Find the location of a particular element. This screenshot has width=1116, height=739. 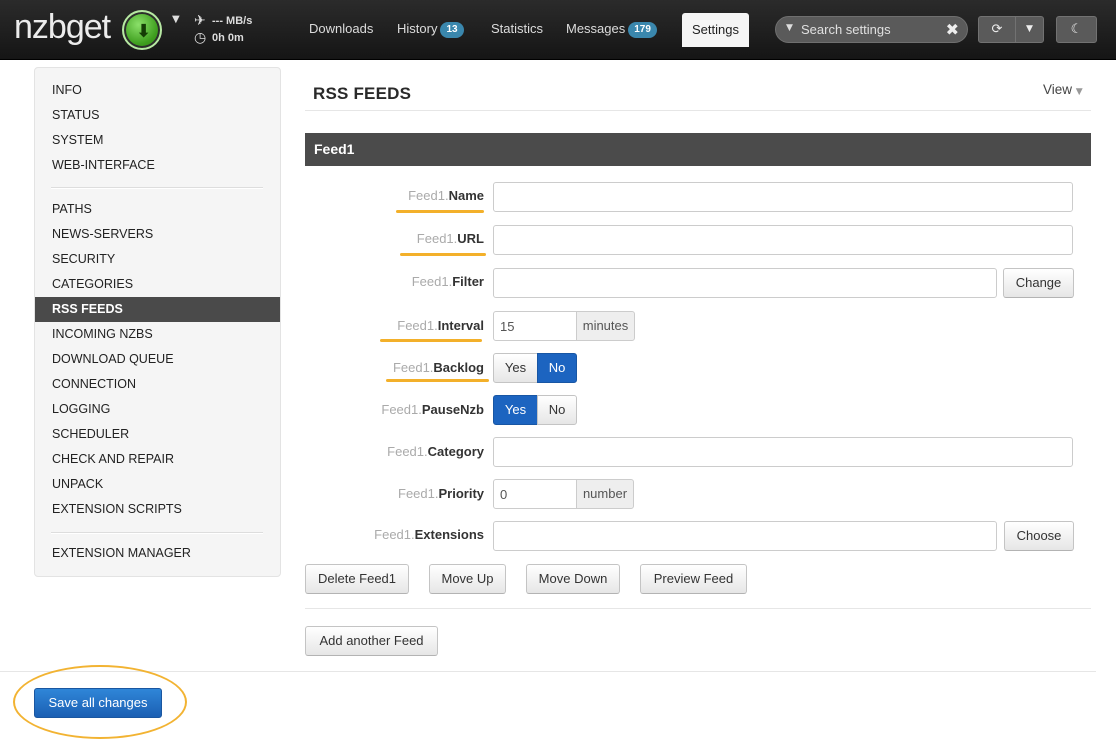

page-title: RSS FEEDS is located at coordinates (362, 93).